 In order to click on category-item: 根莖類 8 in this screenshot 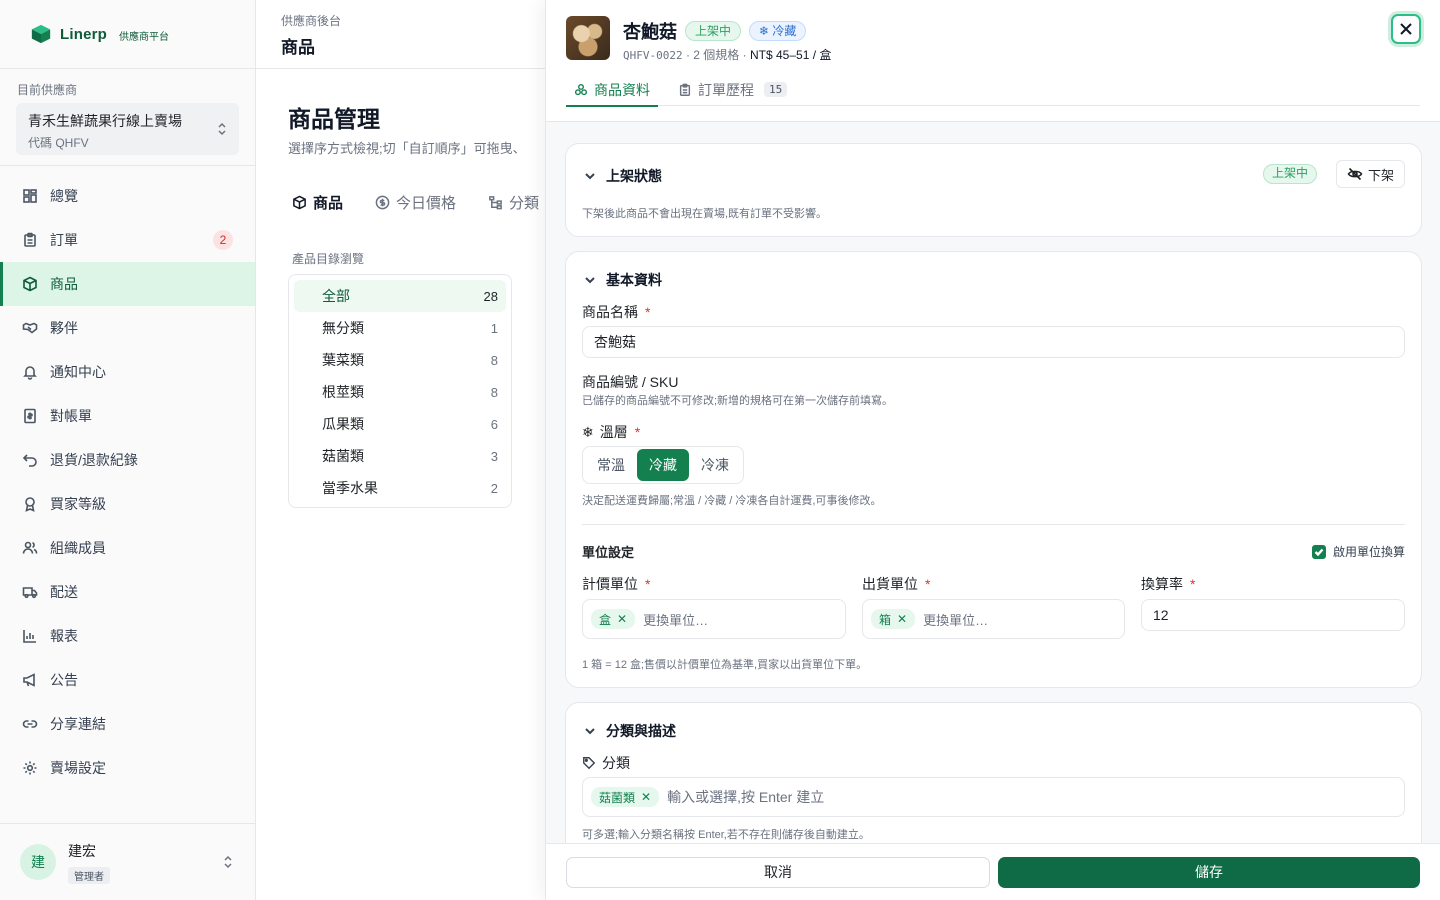, I will do `click(400, 392)`.